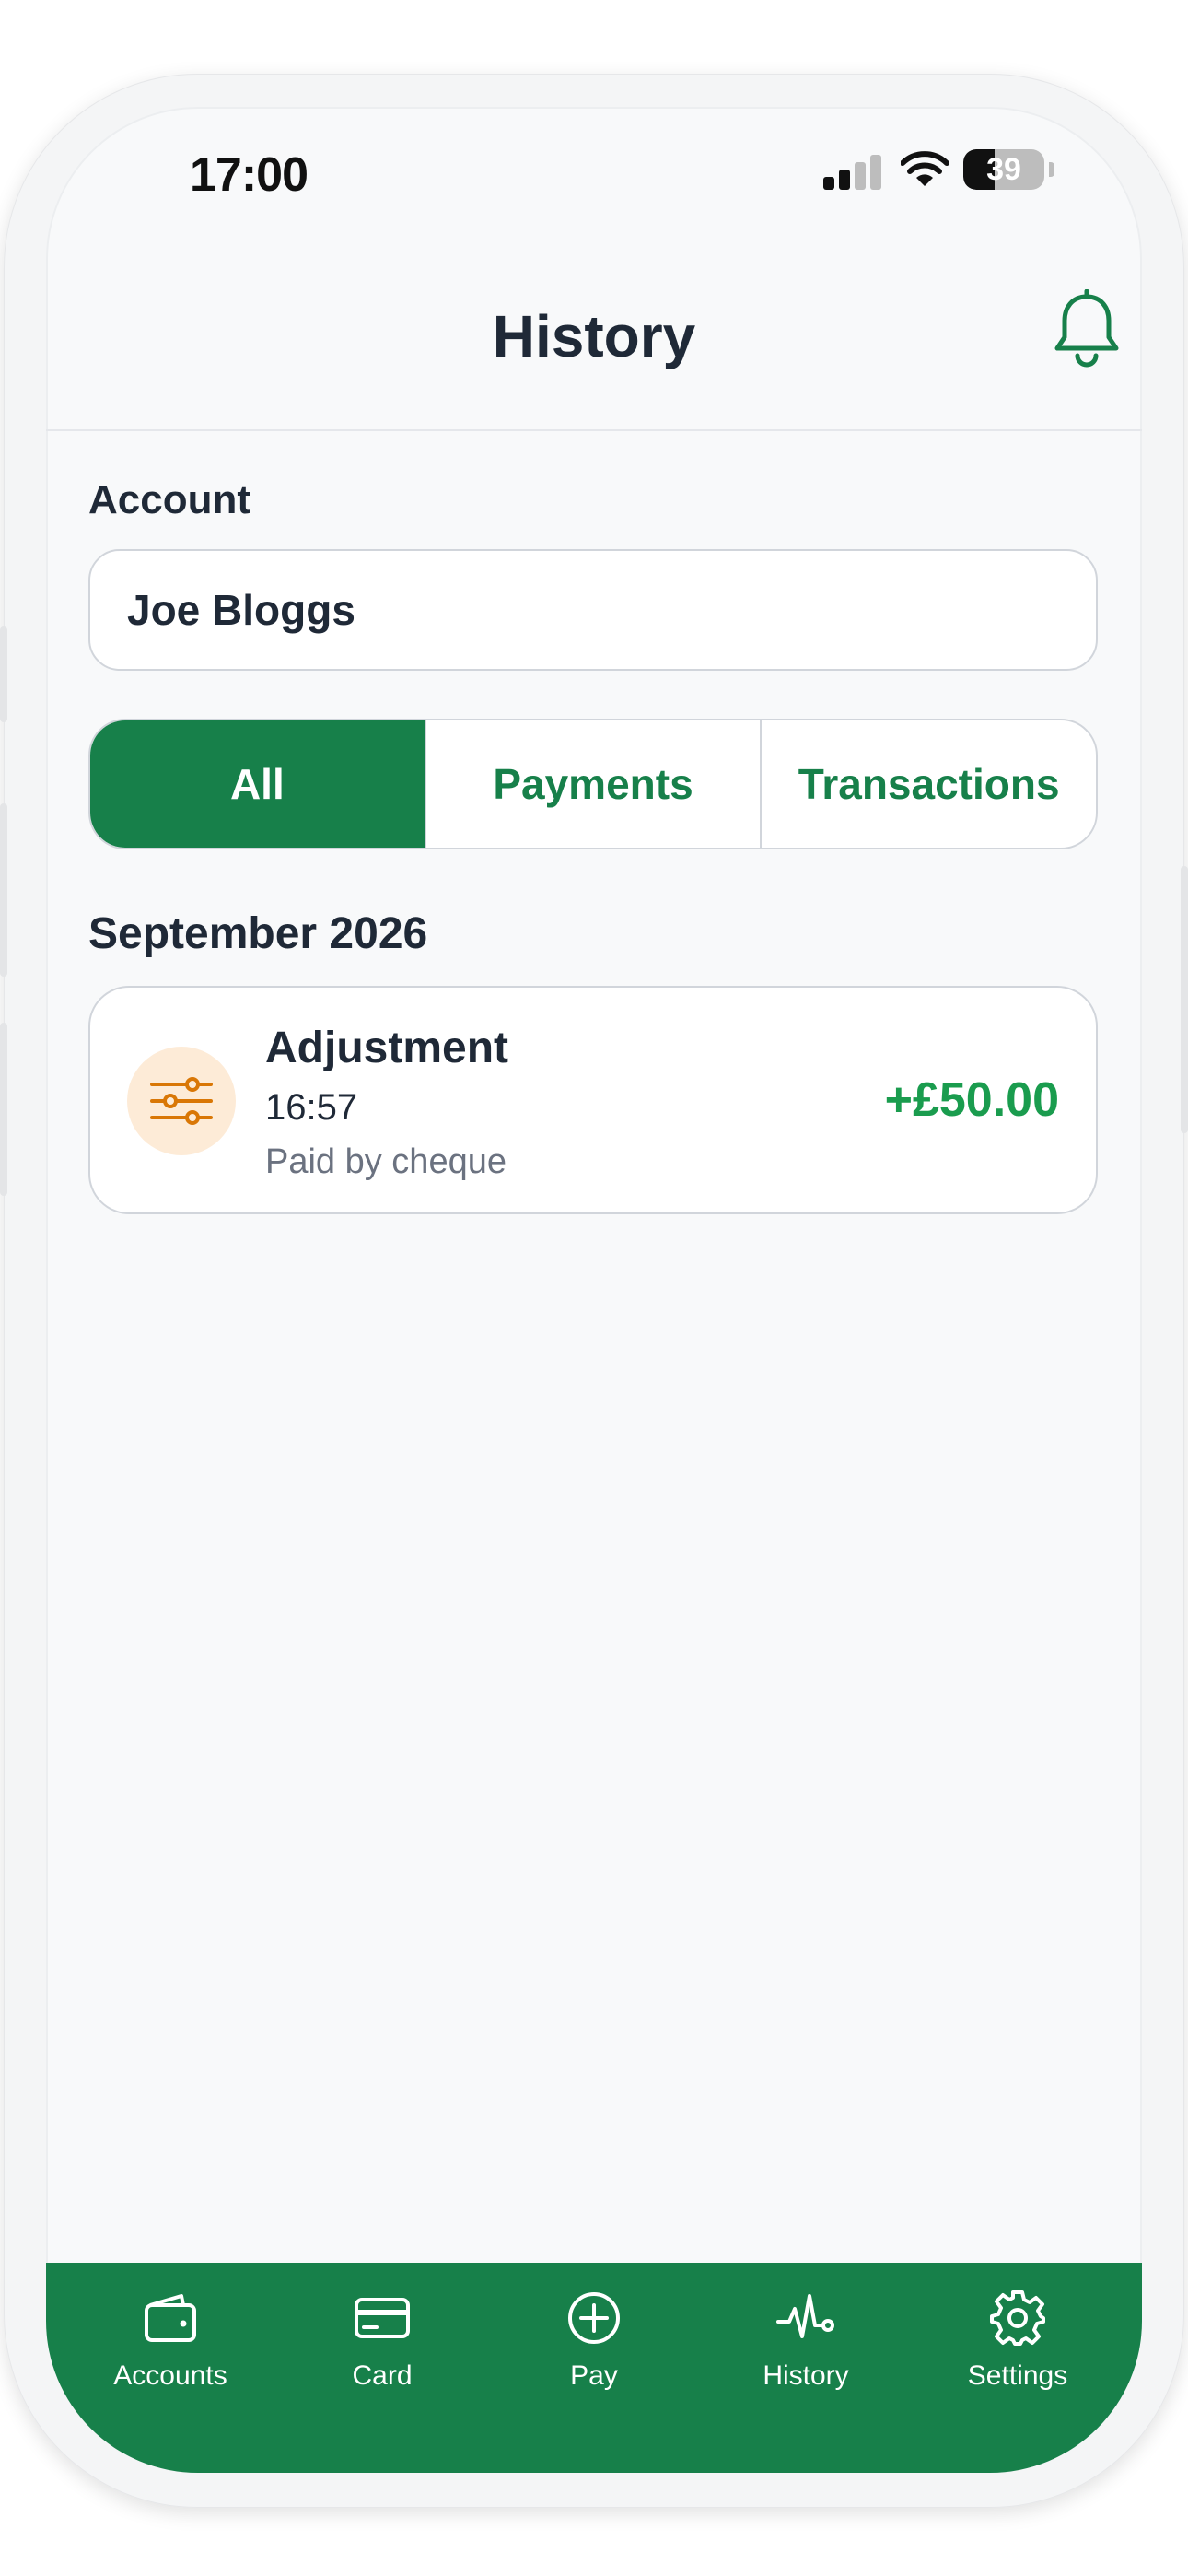 Image resolution: width=1188 pixels, height=2576 pixels. I want to click on filter-all: All, so click(257, 784).